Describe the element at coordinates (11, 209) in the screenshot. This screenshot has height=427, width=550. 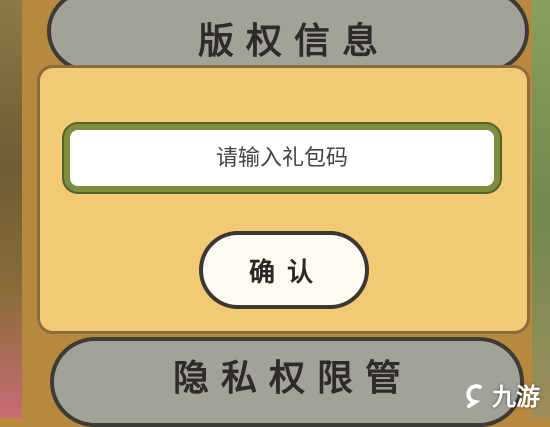
I see `background-left-edge` at that location.